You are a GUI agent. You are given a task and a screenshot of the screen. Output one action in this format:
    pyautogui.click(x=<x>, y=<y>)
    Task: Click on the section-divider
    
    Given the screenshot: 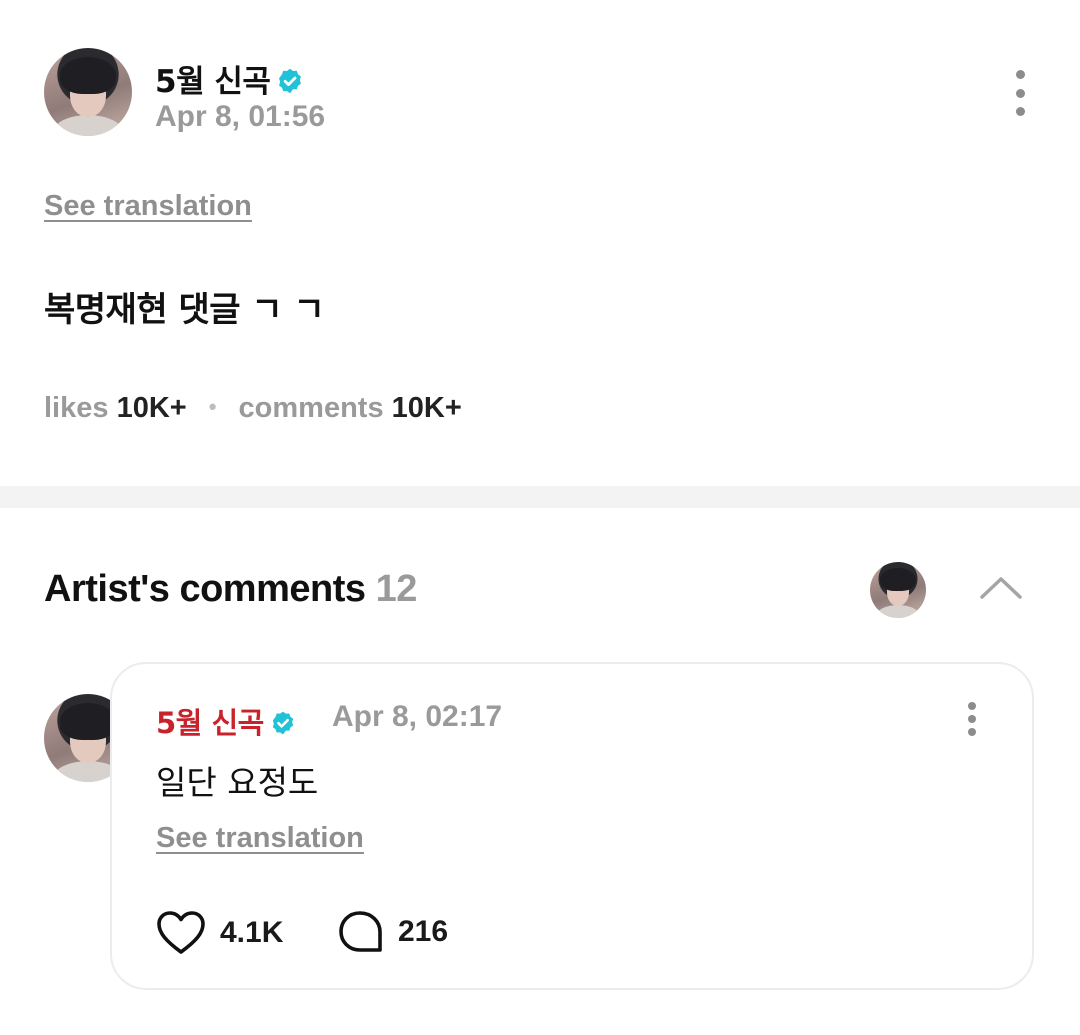 What is the action you would take?
    pyautogui.click(x=540, y=497)
    